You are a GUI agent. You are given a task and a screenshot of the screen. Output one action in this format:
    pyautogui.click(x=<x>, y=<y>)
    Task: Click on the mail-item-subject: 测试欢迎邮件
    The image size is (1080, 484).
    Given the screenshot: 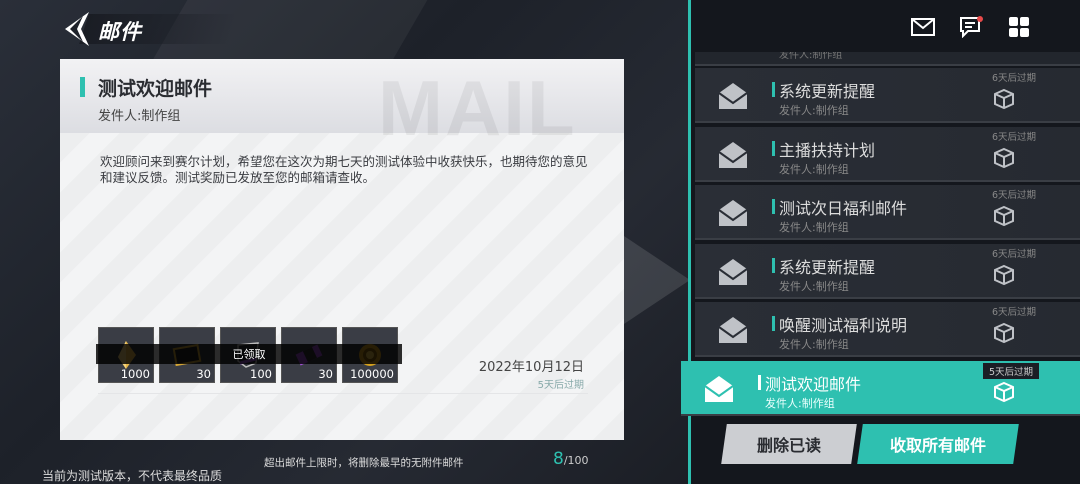 What is the action you would take?
    pyautogui.click(x=813, y=384)
    